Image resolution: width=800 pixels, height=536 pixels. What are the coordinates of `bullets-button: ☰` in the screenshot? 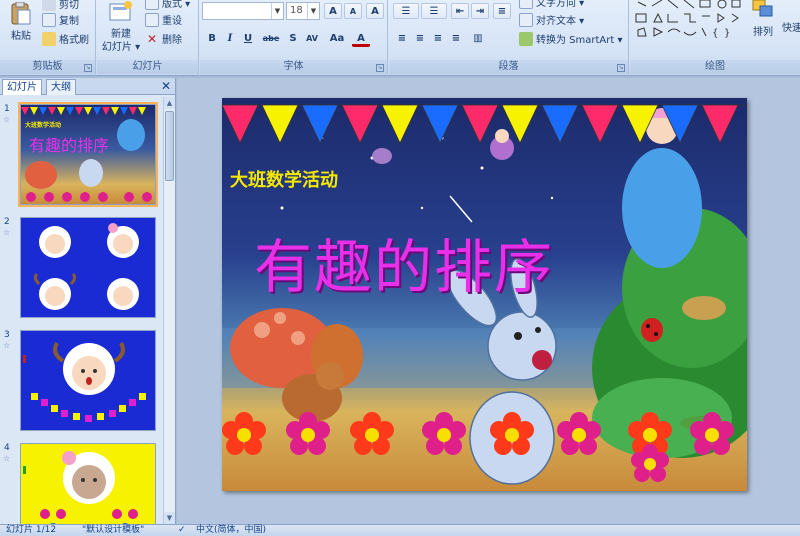 It's located at (406, 11).